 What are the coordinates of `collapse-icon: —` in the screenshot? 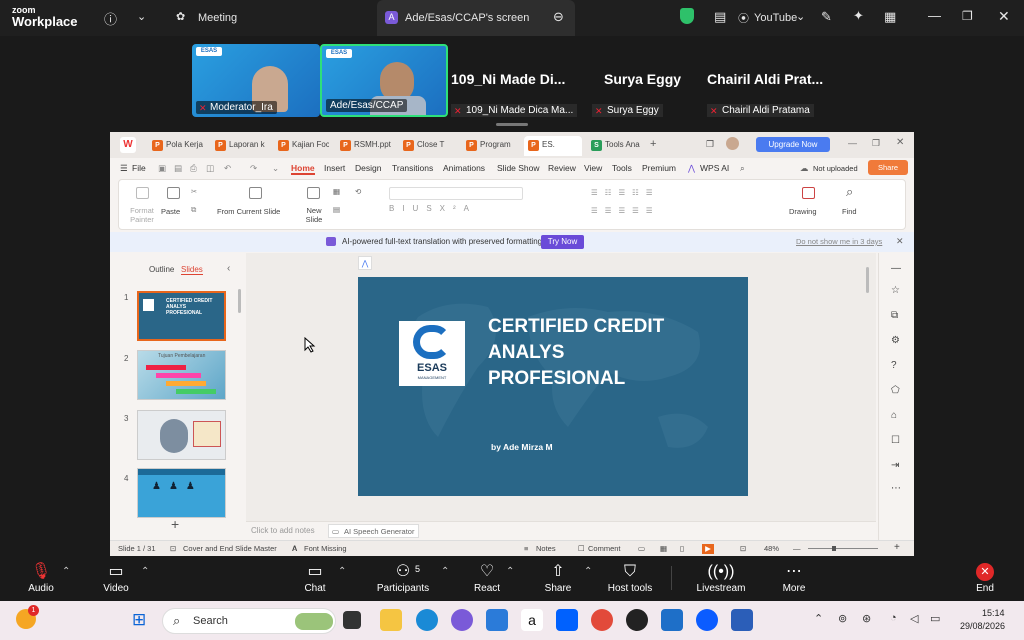 It's located at (896, 268).